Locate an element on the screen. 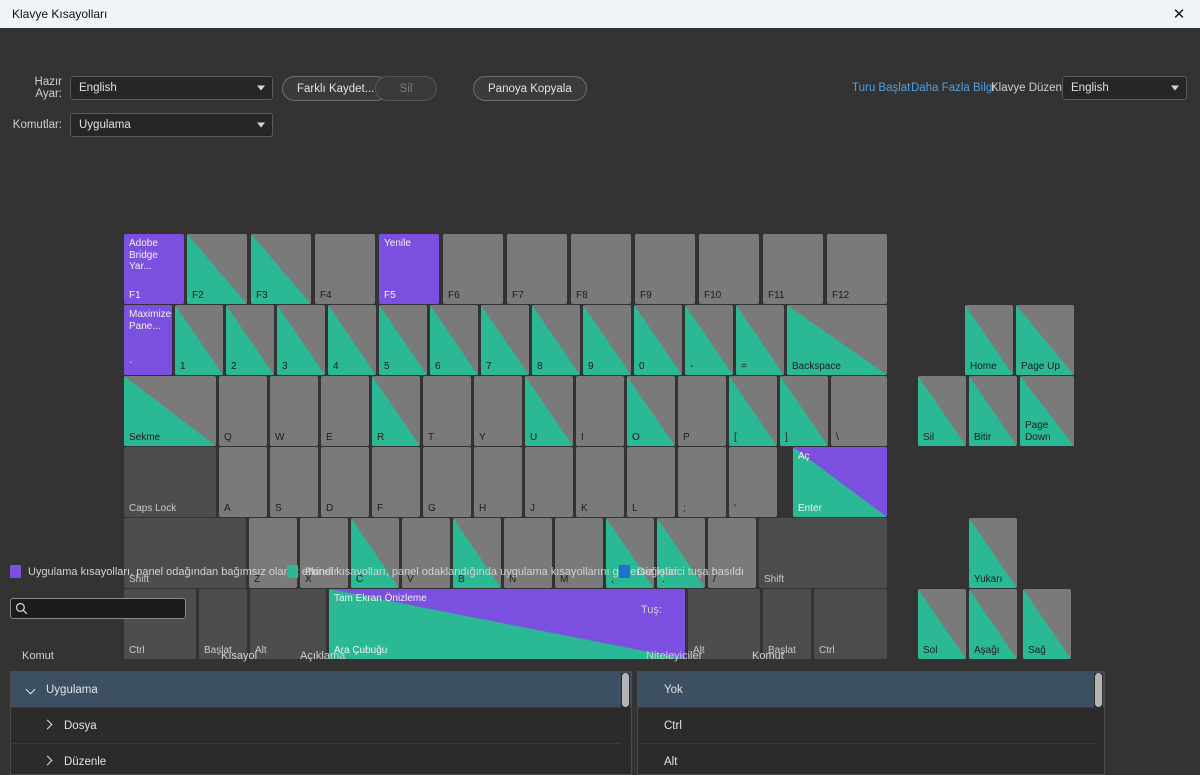 The image size is (1200, 775). key-w: W is located at coordinates (294, 411).